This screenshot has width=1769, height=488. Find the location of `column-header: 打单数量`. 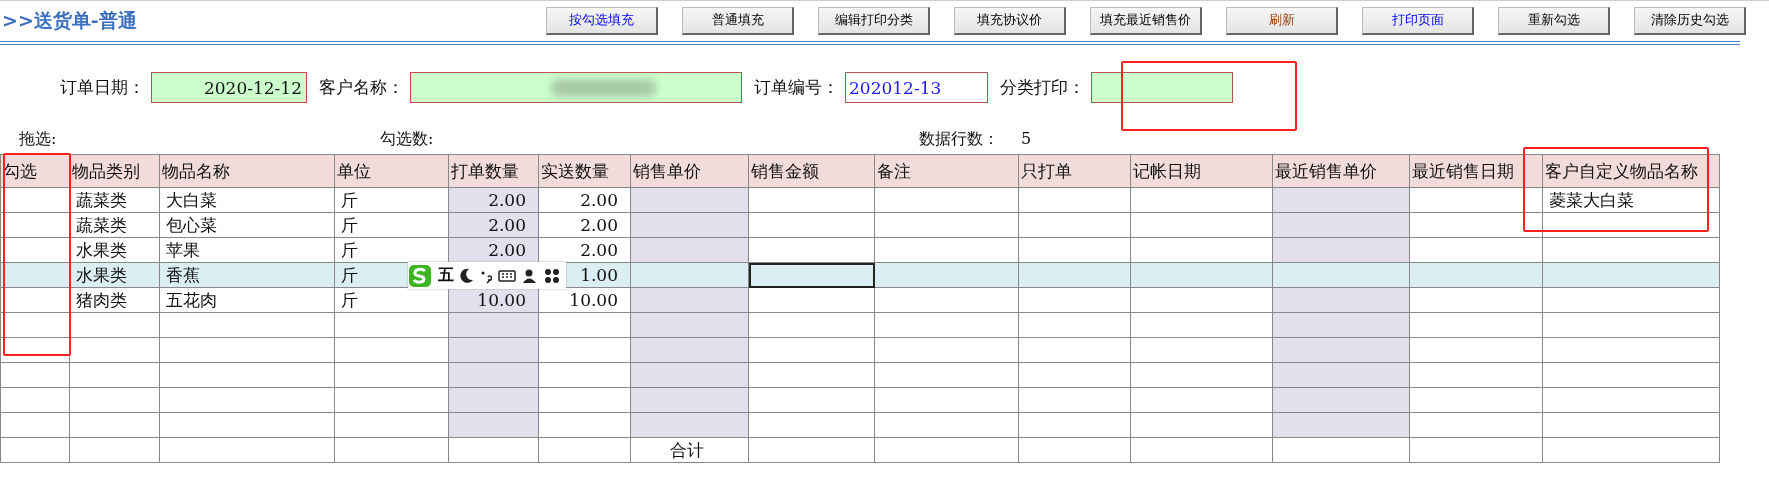

column-header: 打单数量 is located at coordinates (493, 171).